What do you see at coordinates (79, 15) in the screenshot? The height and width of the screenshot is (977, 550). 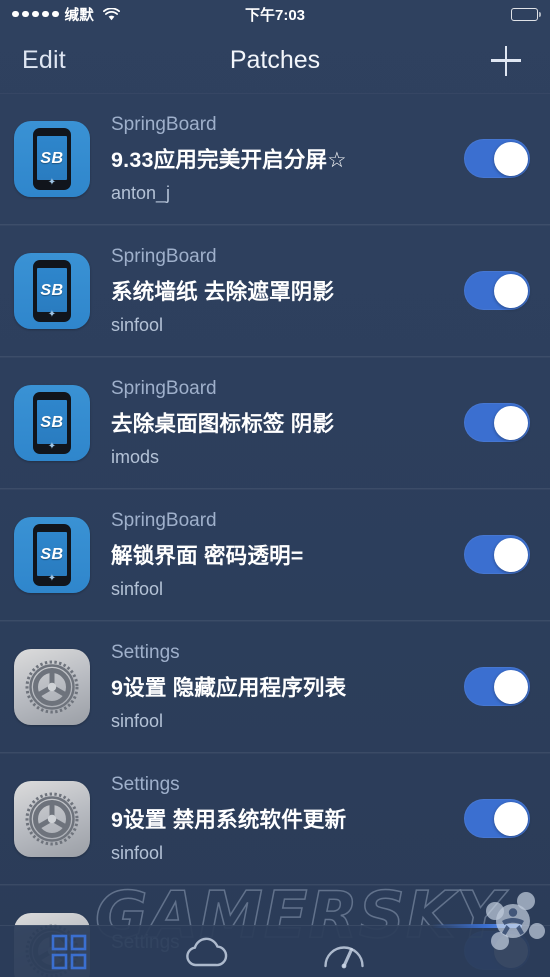 I see `carrier-label: 缄默` at bounding box center [79, 15].